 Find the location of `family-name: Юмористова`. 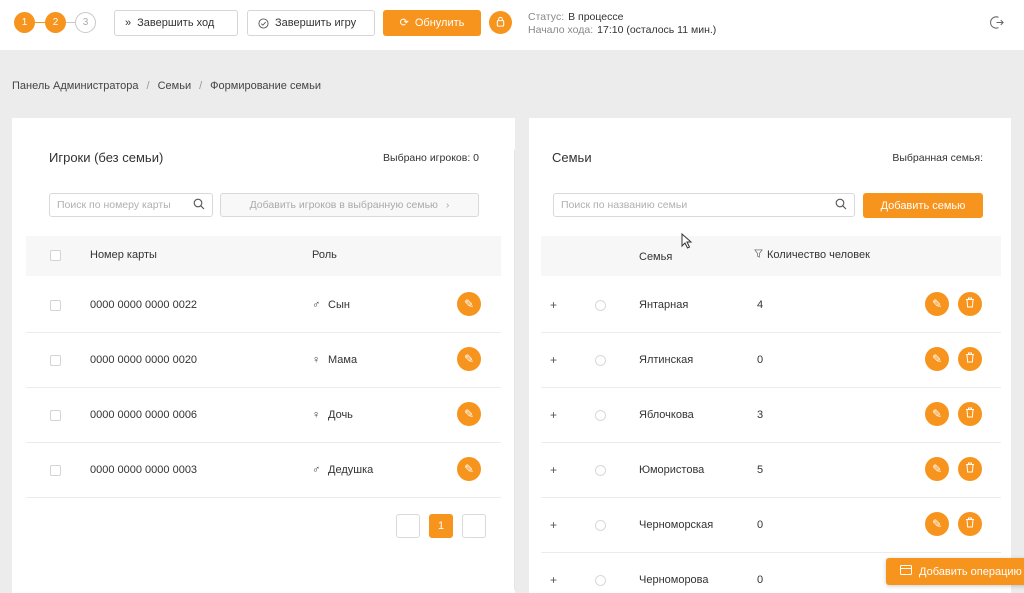

family-name: Юмористова is located at coordinates (672, 470).